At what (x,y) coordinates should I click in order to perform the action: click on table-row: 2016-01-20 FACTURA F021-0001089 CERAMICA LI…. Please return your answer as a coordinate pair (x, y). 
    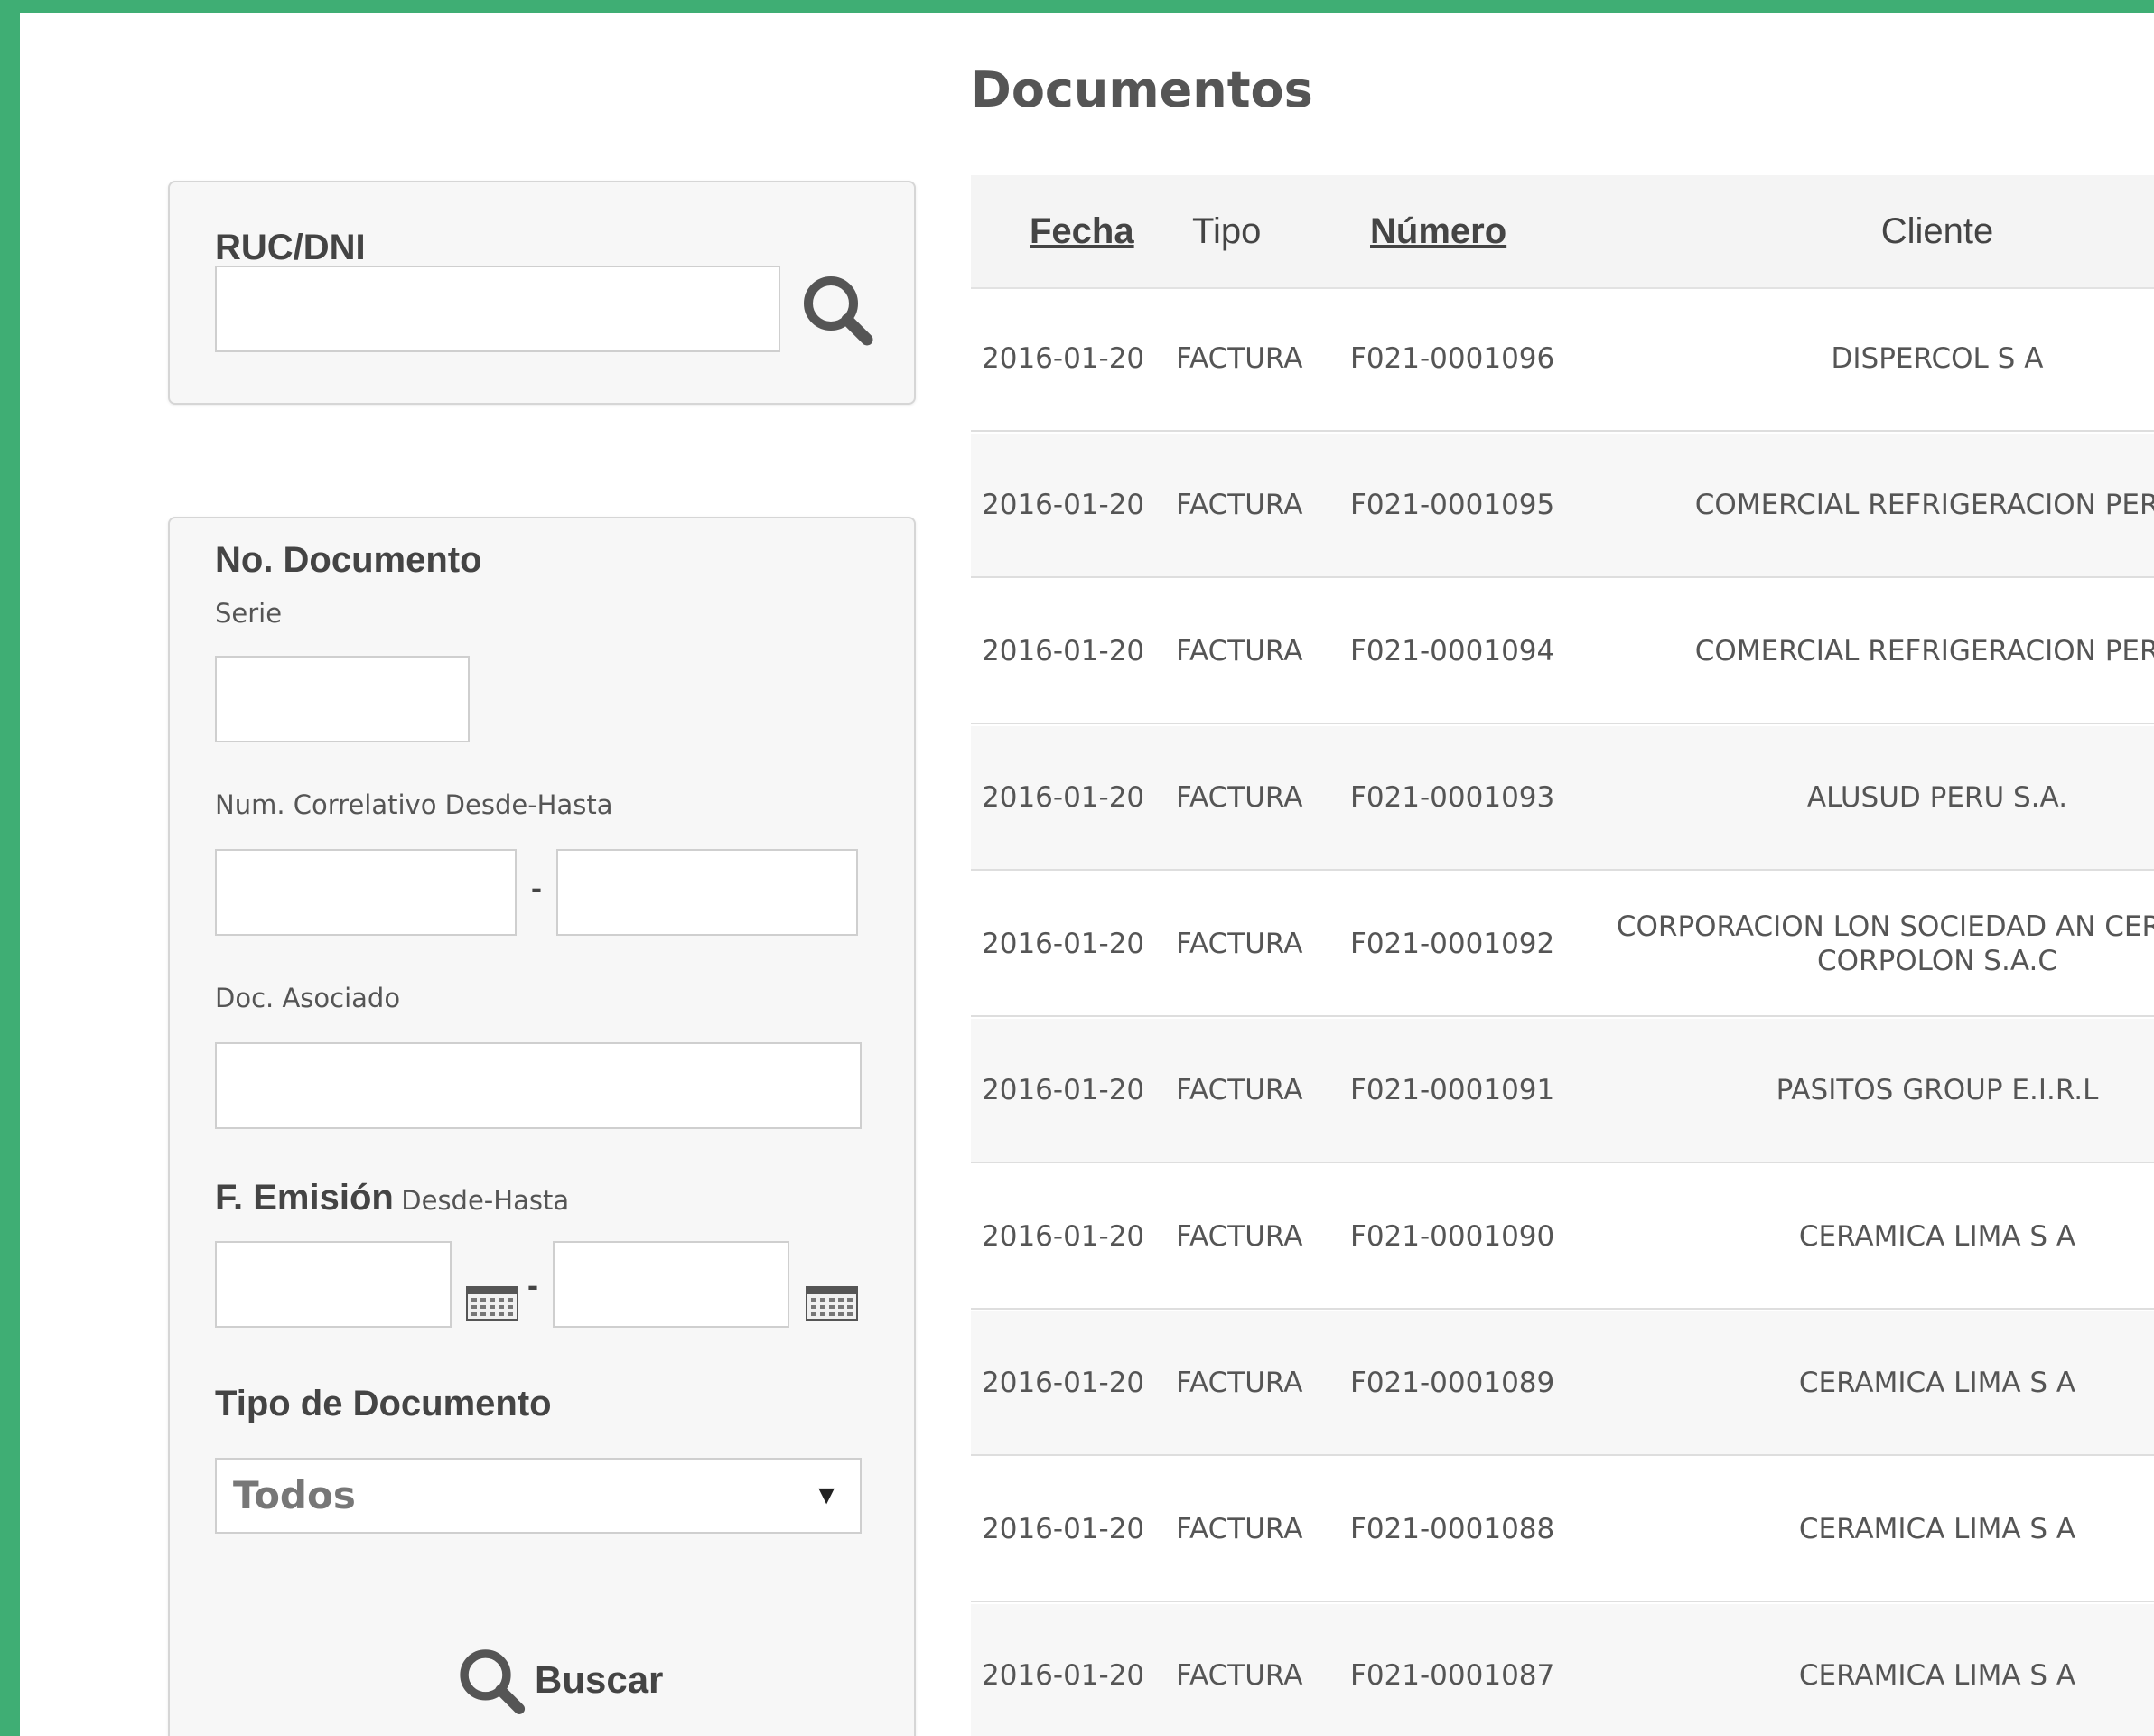
    Looking at the image, I should click on (1562, 1383).